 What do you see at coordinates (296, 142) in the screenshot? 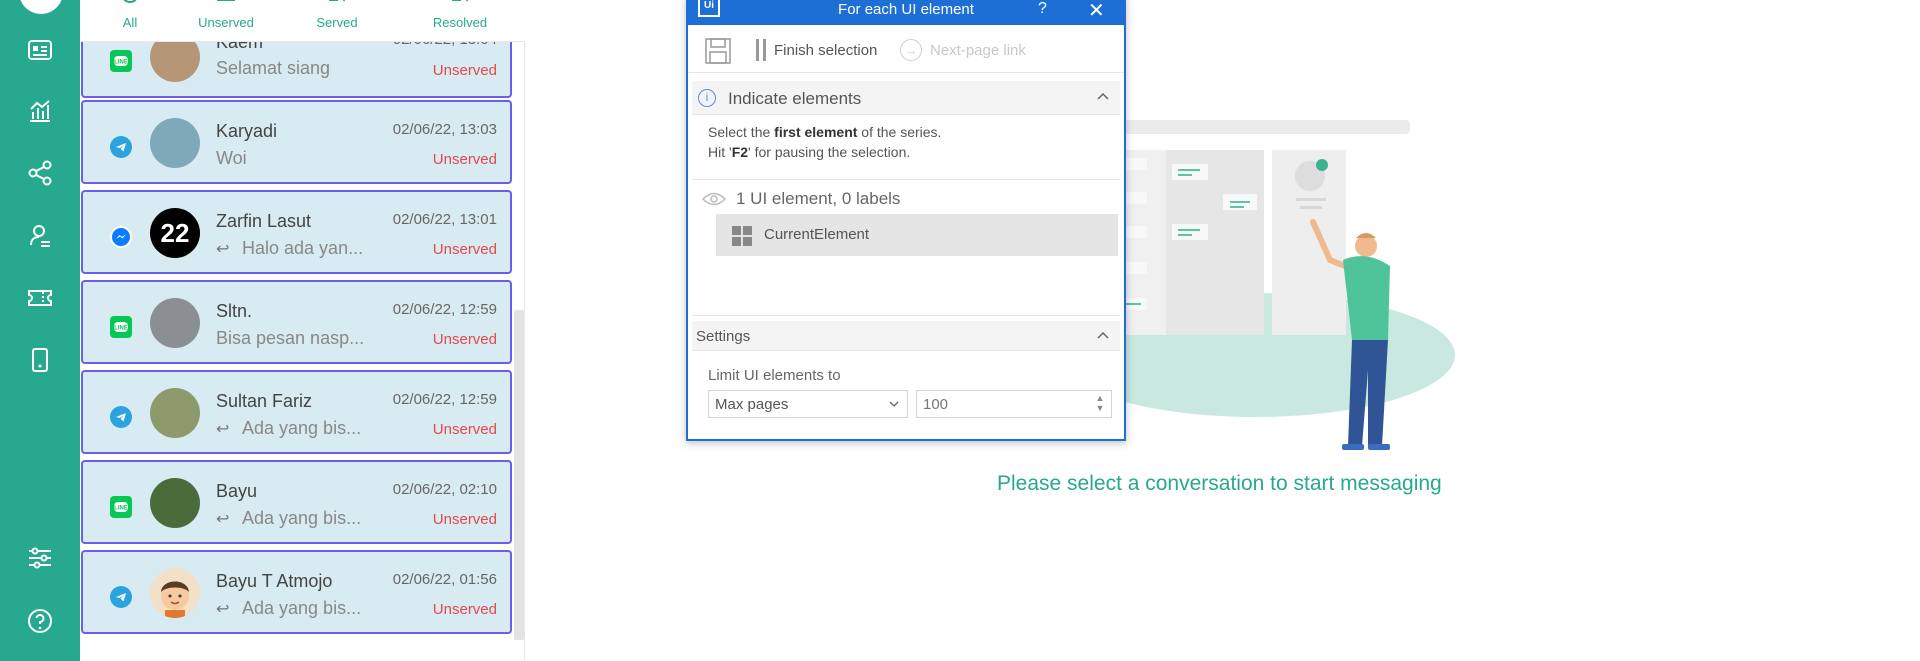
I see `list-item: Karyadi 02/06/22, 13:03 Woi Unserved` at bounding box center [296, 142].